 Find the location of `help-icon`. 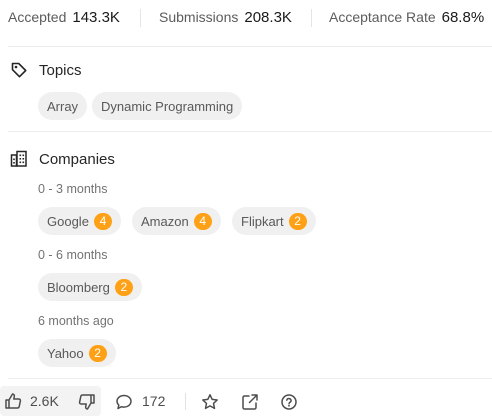

help-icon is located at coordinates (289, 402).